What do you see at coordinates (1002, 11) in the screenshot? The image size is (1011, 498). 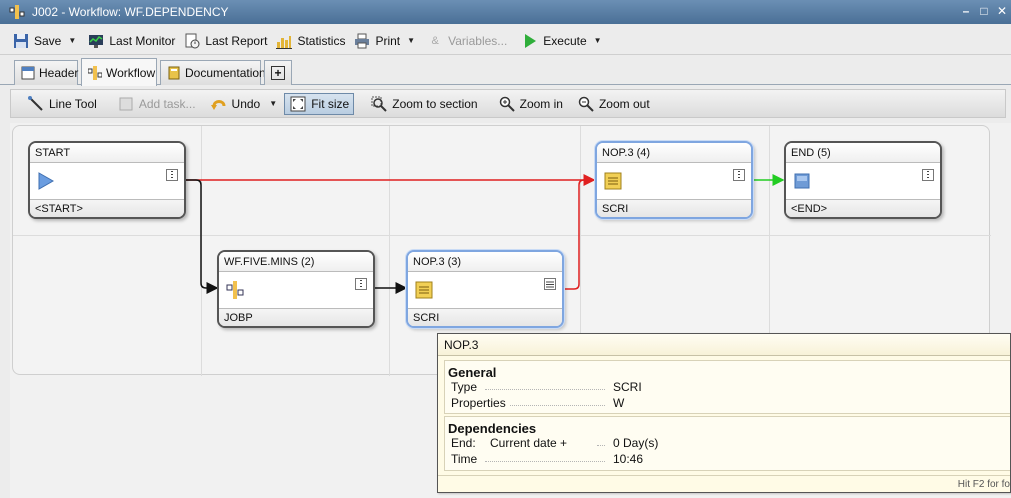 I see `close-icon: ✕` at bounding box center [1002, 11].